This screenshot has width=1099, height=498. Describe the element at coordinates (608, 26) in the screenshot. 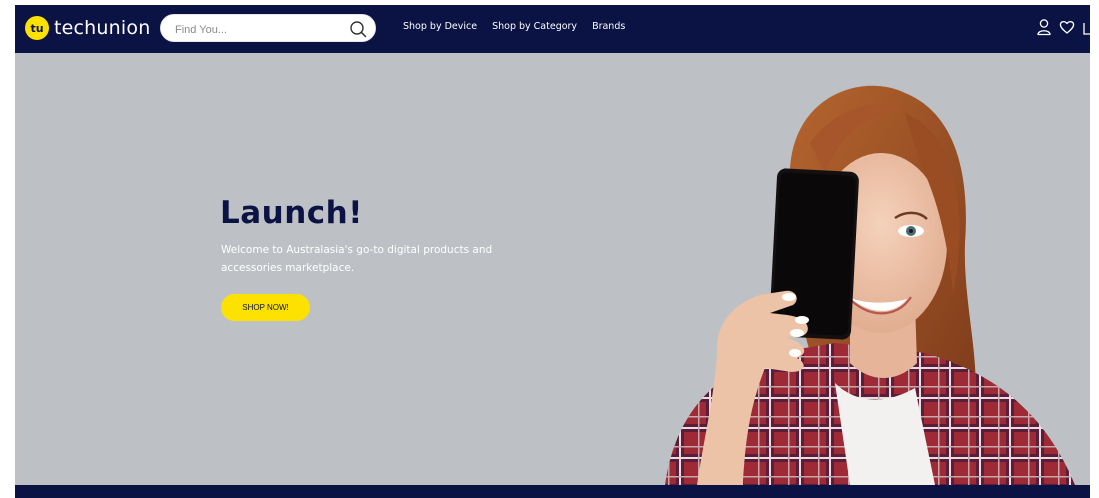

I see `nav-brands: Brands` at that location.